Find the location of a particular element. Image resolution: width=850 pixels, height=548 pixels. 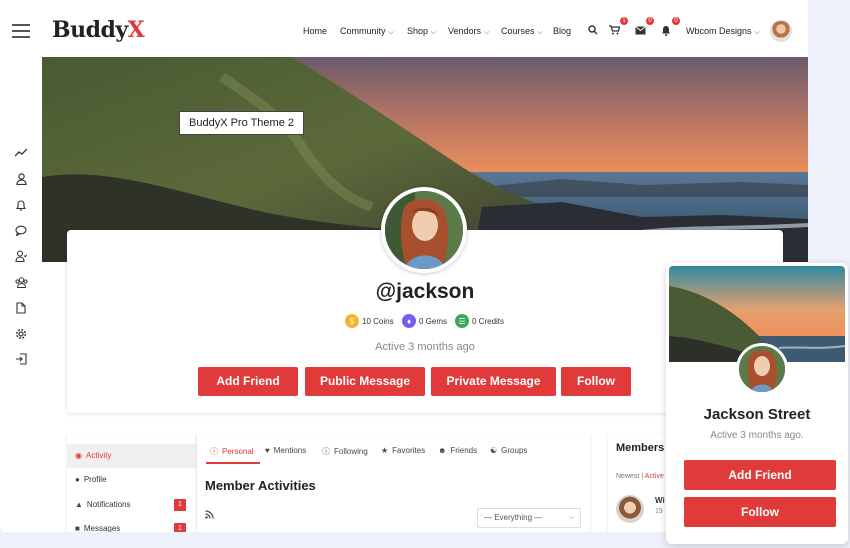

points-credits: ☰ 0 Credits is located at coordinates (479, 321).